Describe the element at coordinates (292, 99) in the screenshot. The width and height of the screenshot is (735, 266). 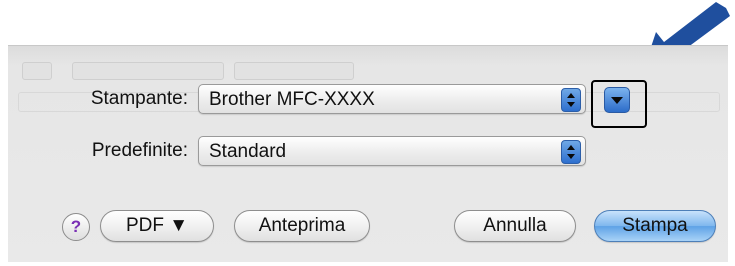
I see `printer-popup-value: Brother MFC-XXXX` at that location.